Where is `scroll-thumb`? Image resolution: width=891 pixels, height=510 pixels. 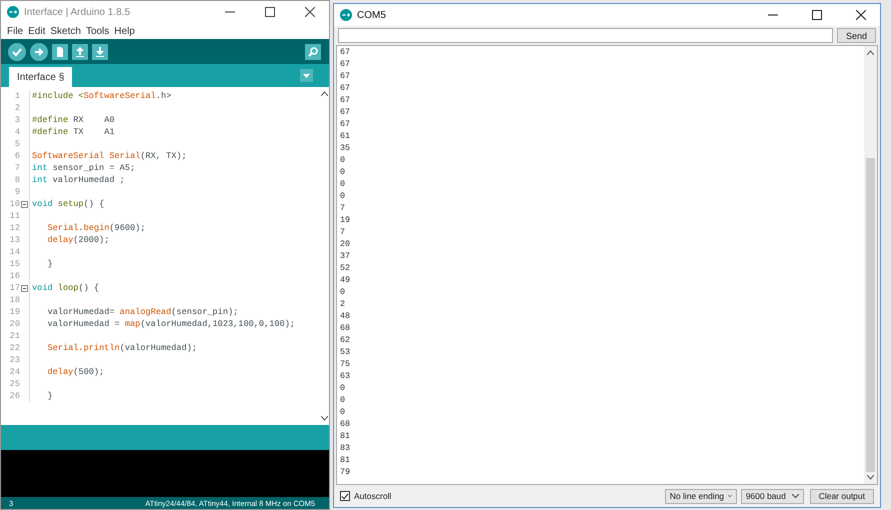 scroll-thumb is located at coordinates (870, 315).